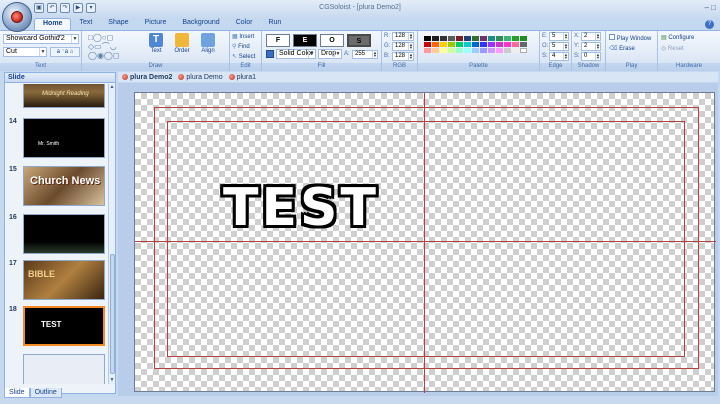  What do you see at coordinates (57, 329) in the screenshot?
I see `slide-thumbnail-selected: 18 TEST` at bounding box center [57, 329].